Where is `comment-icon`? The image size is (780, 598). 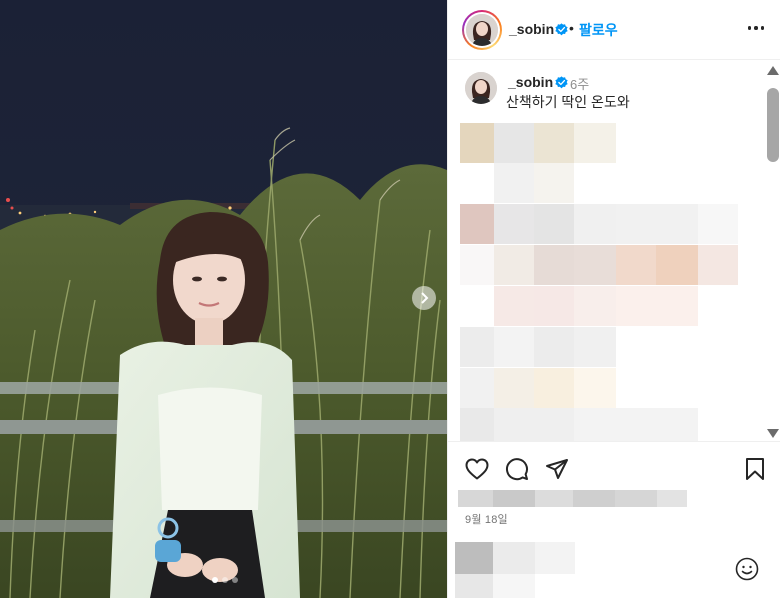 comment-icon is located at coordinates (517, 469).